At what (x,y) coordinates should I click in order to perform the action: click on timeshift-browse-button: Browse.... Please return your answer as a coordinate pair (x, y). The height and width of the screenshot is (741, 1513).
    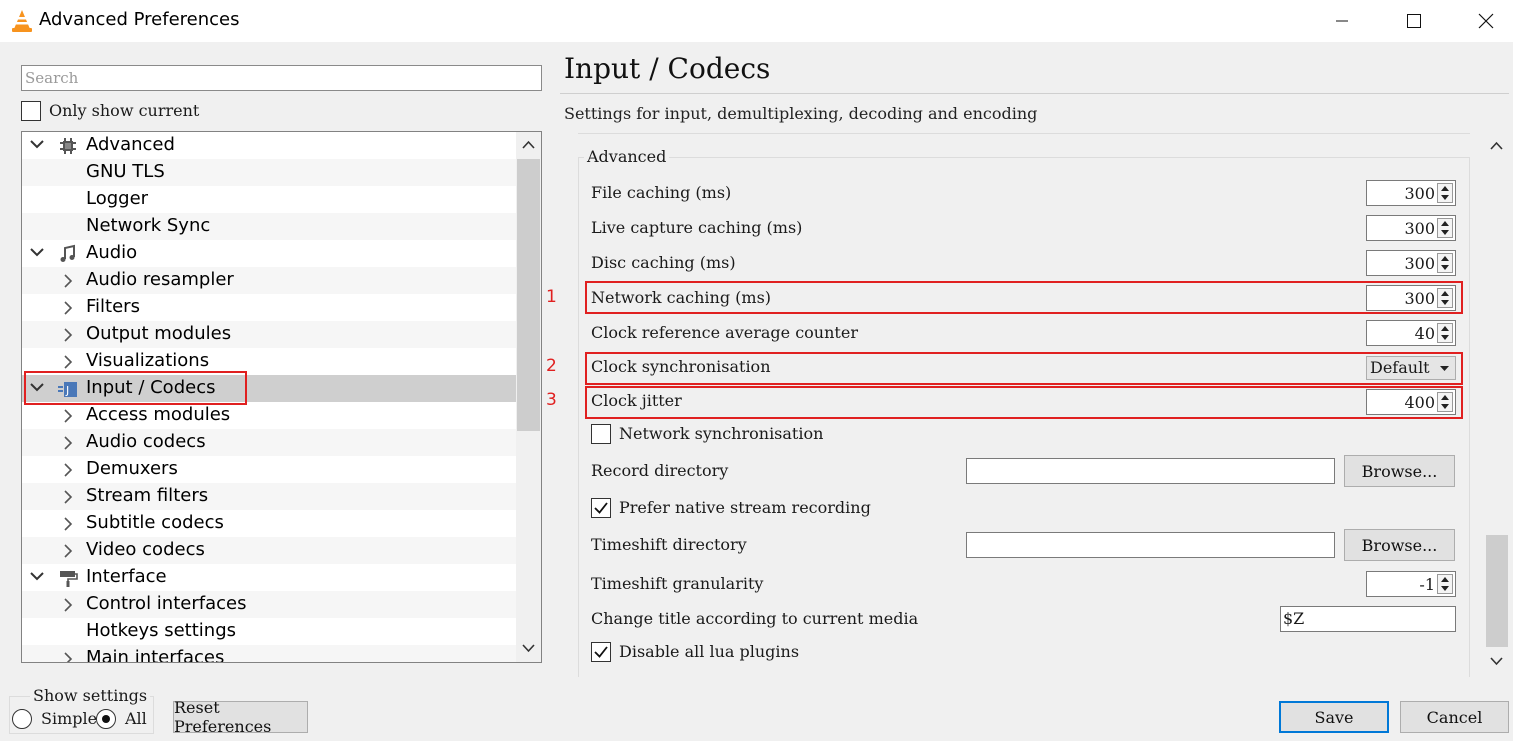
    Looking at the image, I should click on (1399, 545).